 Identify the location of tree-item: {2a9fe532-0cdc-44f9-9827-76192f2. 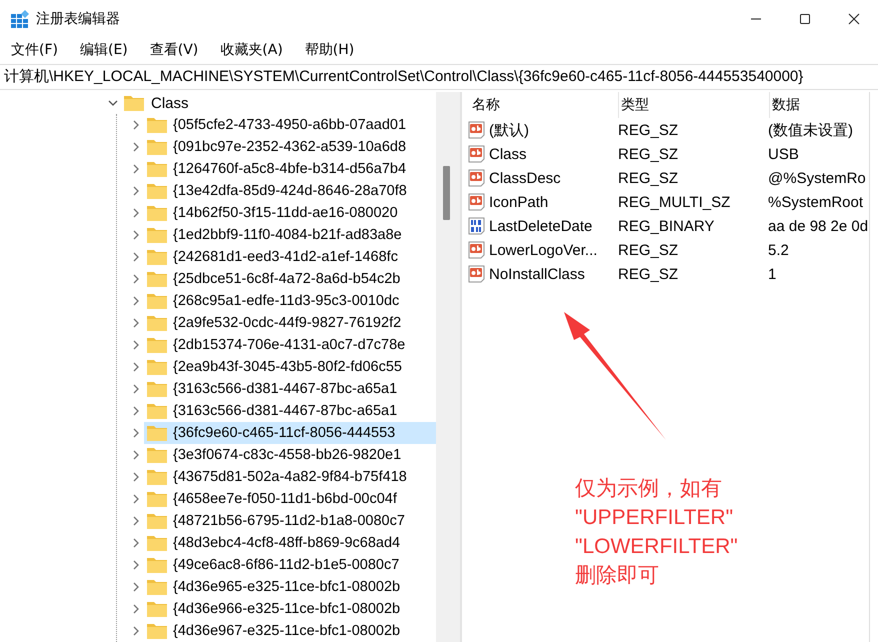
(290, 323).